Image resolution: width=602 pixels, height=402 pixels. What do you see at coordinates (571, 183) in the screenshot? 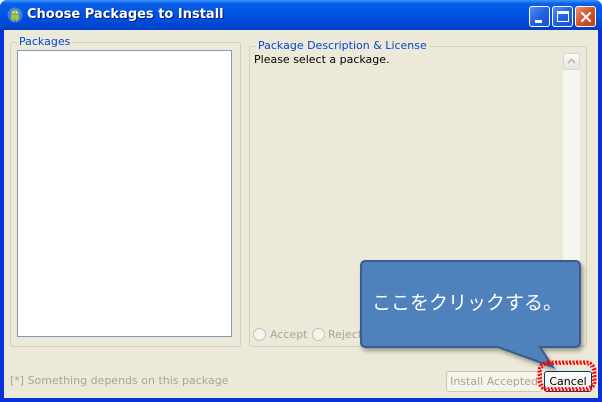
I see `description-scrollbar` at bounding box center [571, 183].